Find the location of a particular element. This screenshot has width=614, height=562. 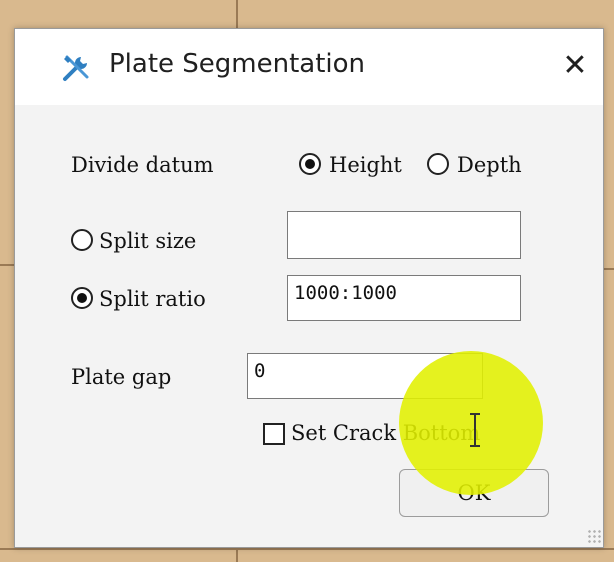

split-size-radio is located at coordinates (82, 240).